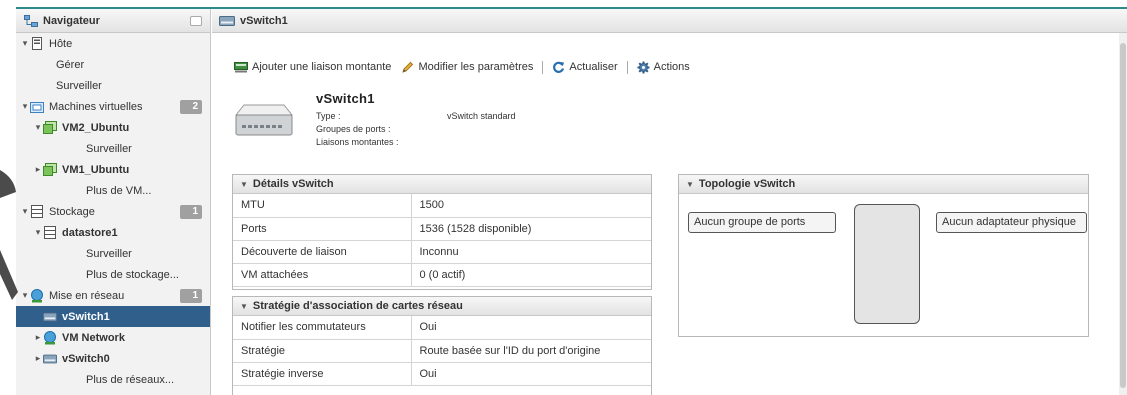 This screenshot has width=1127, height=395. I want to click on nav-item-label: Stockage, so click(72, 211).